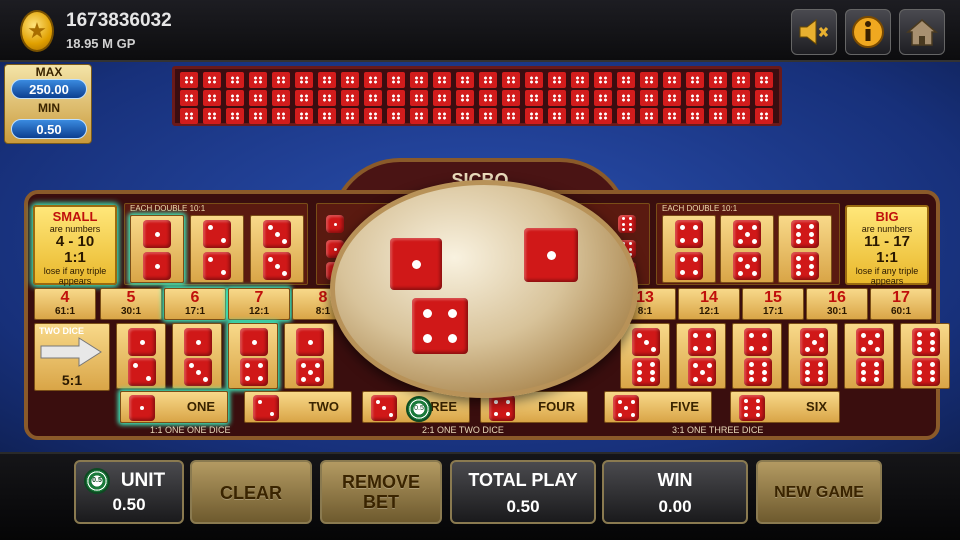 This screenshot has height=540, width=960. What do you see at coordinates (484, 289) in the screenshot?
I see `dice-shaker-plate` at bounding box center [484, 289].